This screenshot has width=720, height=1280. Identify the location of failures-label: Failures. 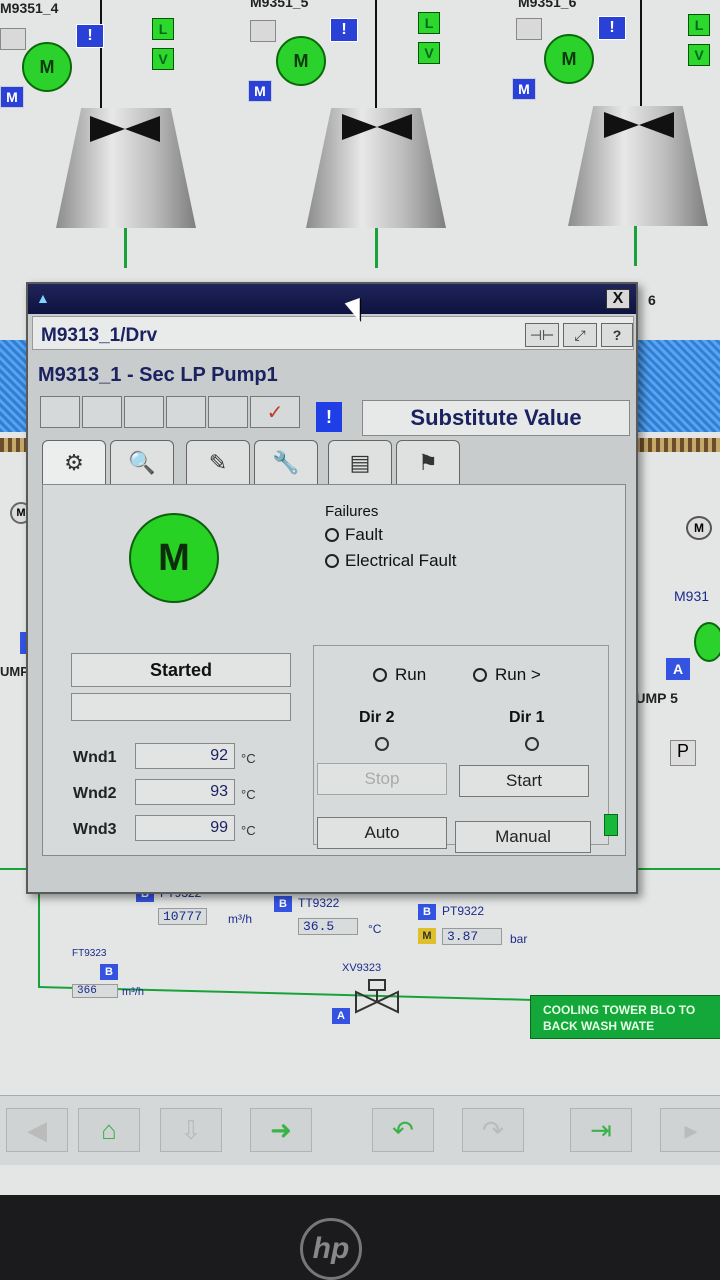
(352, 511).